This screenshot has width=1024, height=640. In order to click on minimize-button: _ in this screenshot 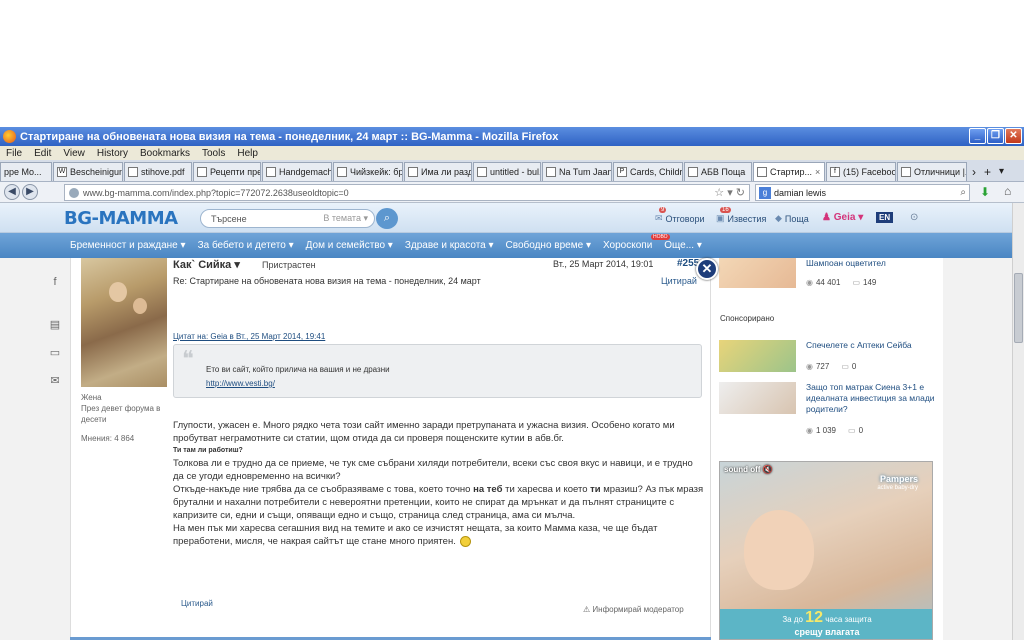, I will do `click(977, 136)`.